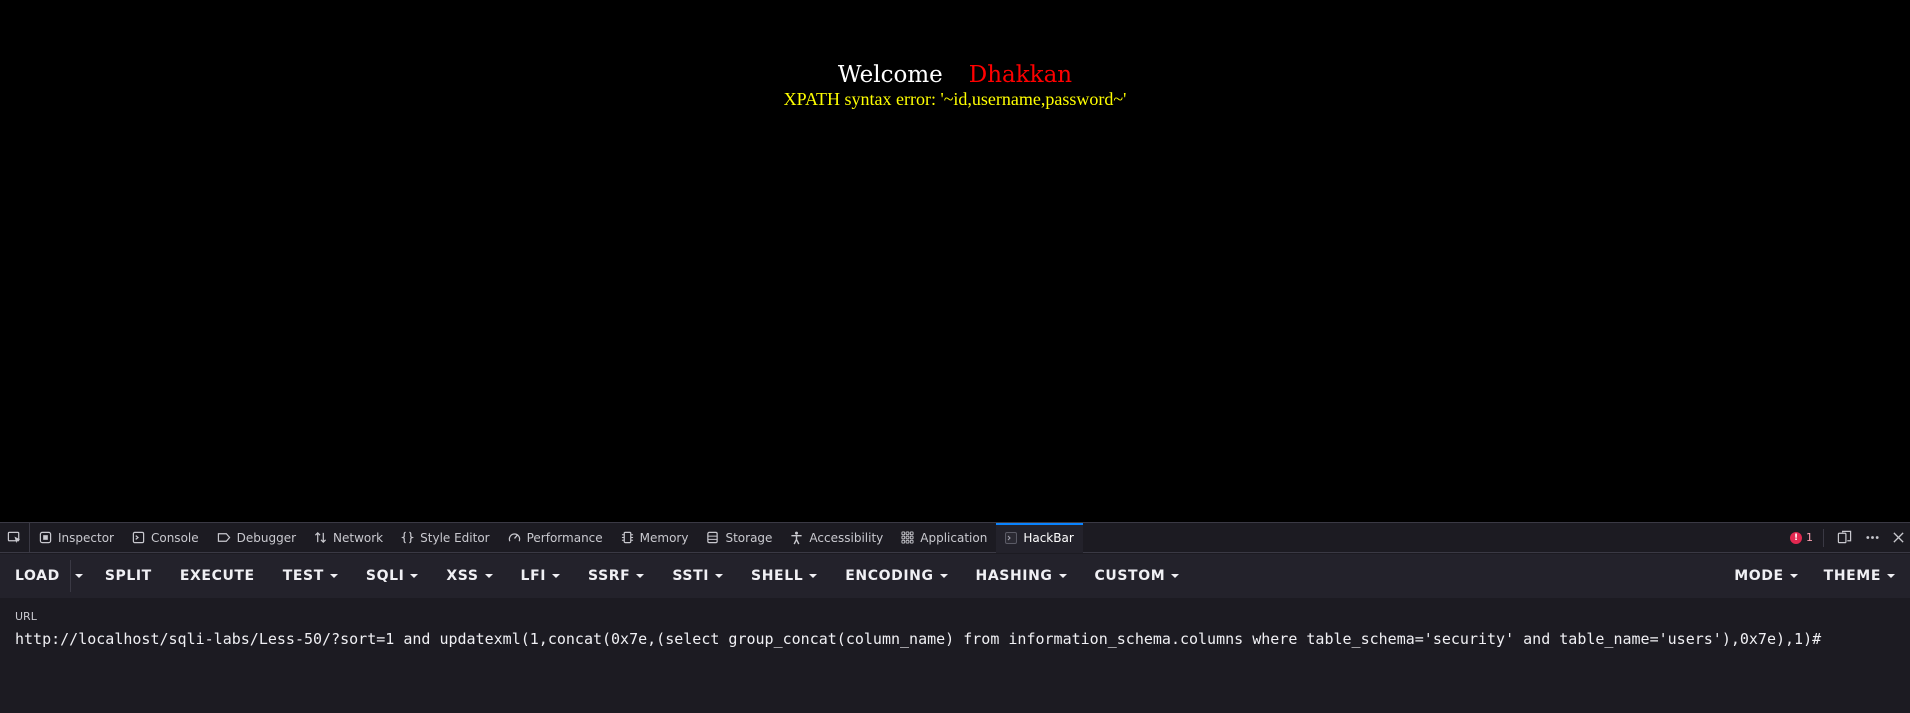 The width and height of the screenshot is (1910, 713). I want to click on memory-icon, so click(627, 537).